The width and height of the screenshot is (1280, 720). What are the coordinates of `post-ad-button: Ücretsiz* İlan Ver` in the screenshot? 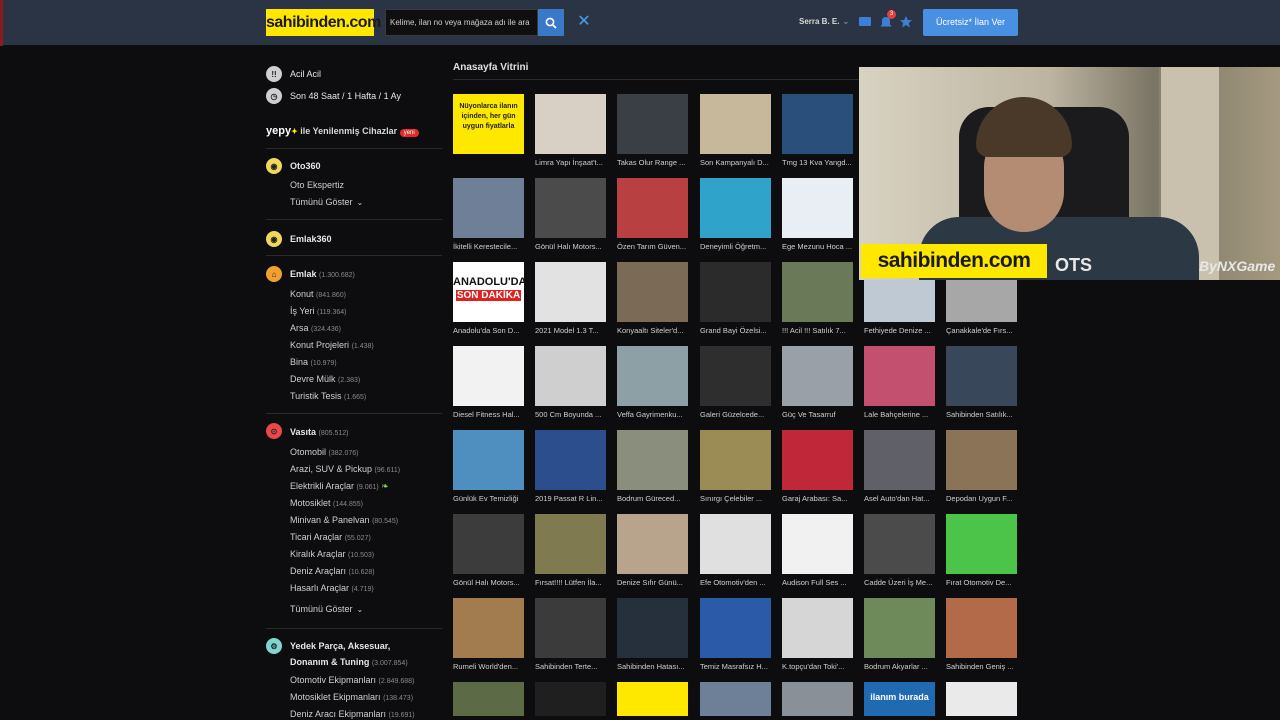 It's located at (970, 22).